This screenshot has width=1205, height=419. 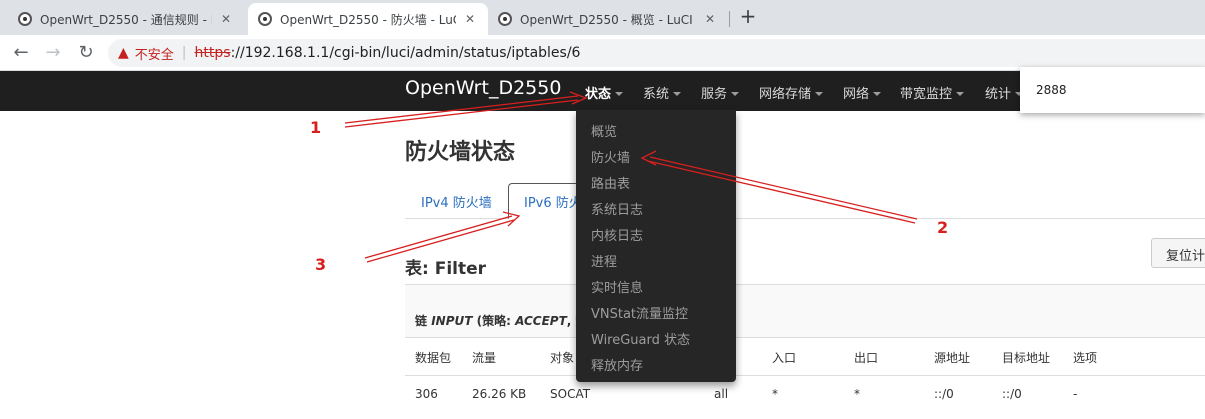 I want to click on annotation-number: 2, so click(x=943, y=227).